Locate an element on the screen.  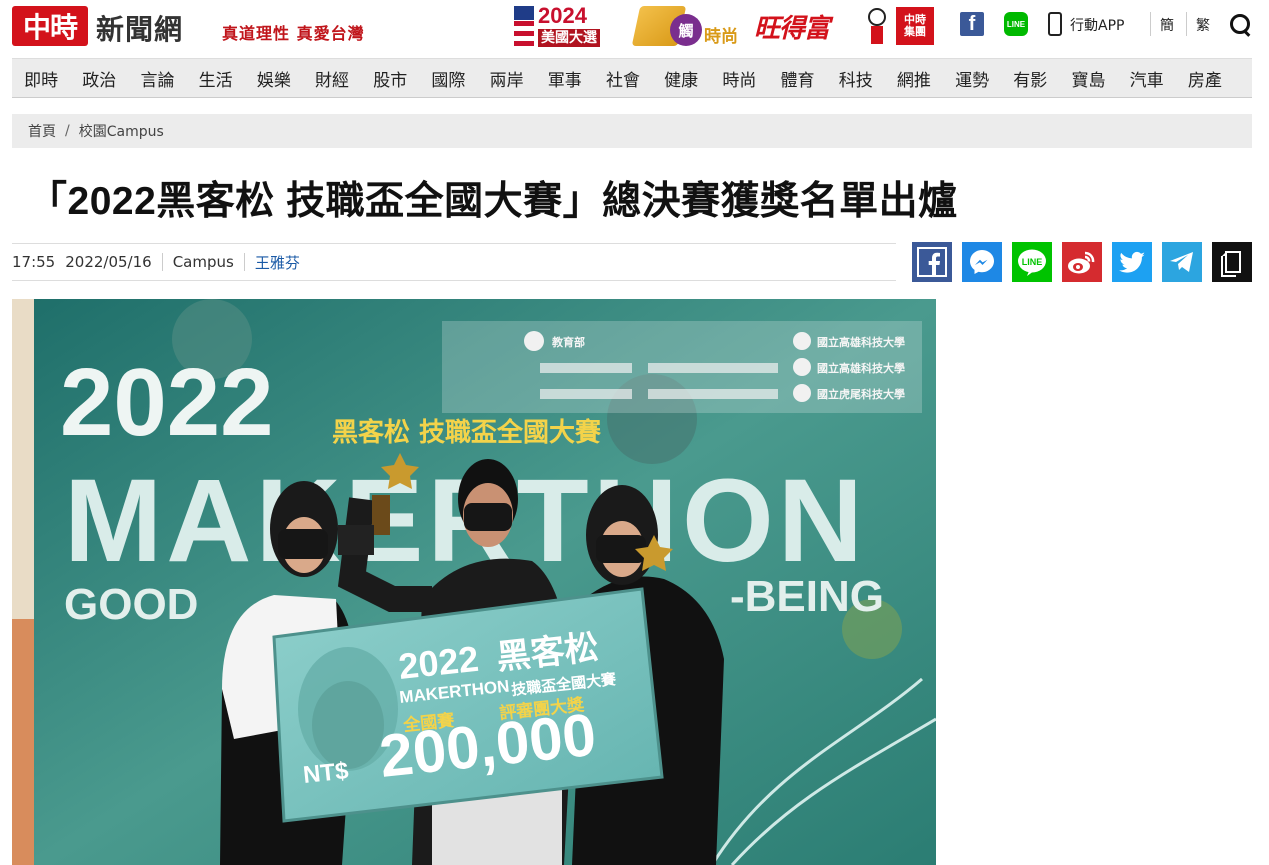
sponsor-logos: 教育部 國立高雄科技大學 國立高雄科技大學 國立虎尾科技大學 is located at coordinates (682, 367).